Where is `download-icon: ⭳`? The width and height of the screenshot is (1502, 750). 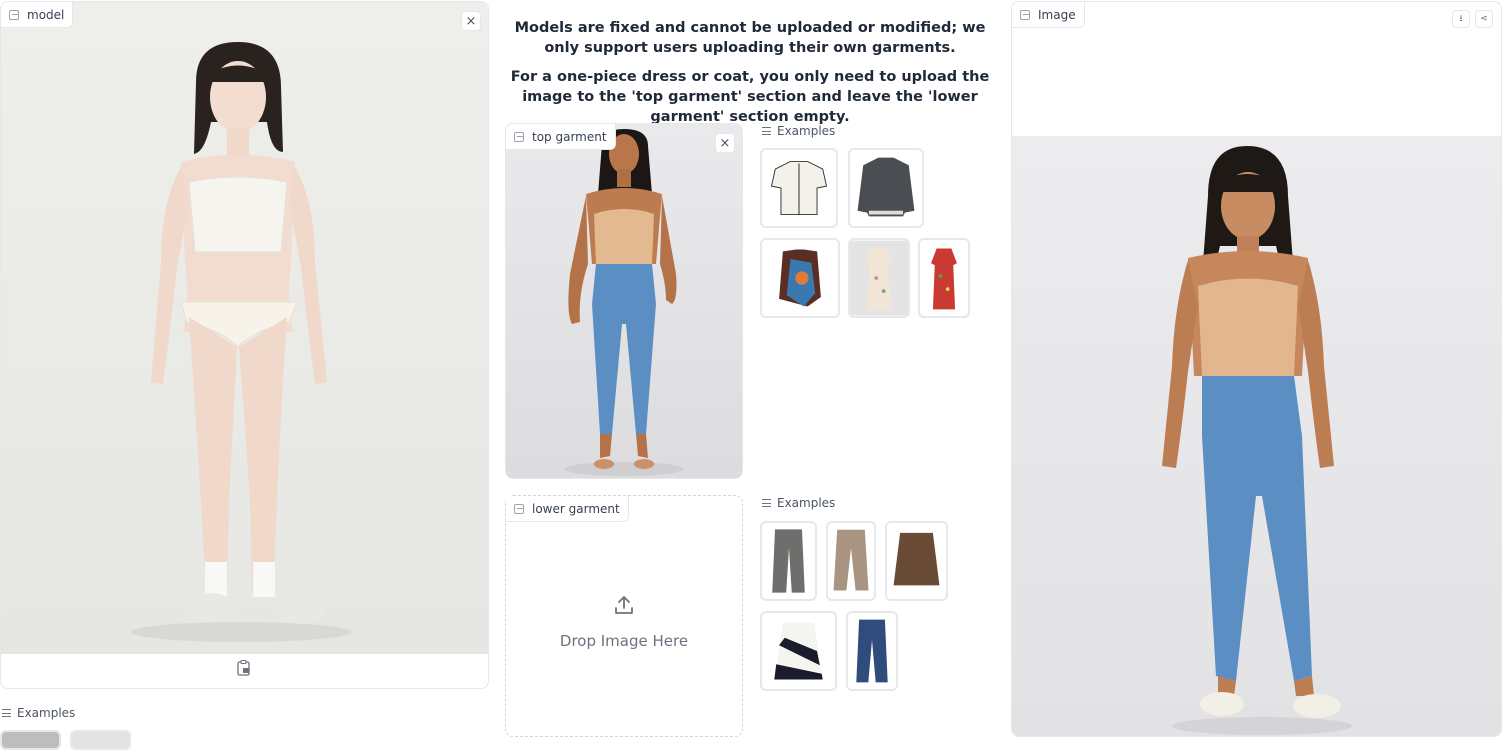
download-icon: ⭳ is located at coordinates (1461, 19).